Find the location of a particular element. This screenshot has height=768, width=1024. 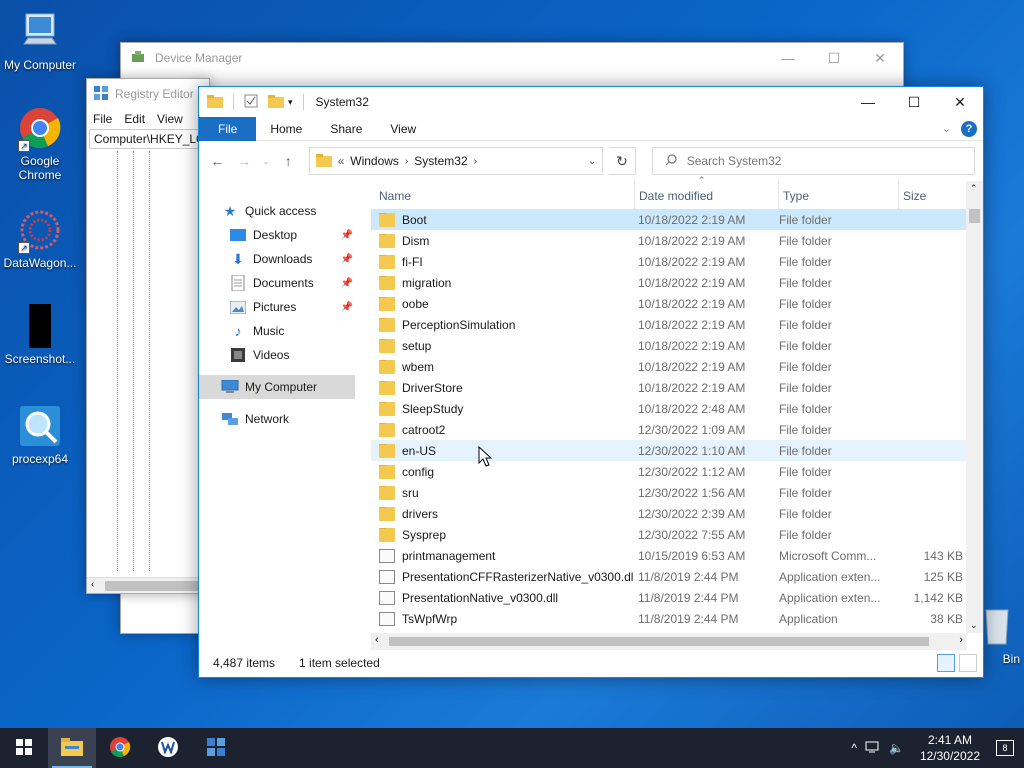

registry-address-bar: Computer\HKEY_LO is located at coordinates (148, 139).